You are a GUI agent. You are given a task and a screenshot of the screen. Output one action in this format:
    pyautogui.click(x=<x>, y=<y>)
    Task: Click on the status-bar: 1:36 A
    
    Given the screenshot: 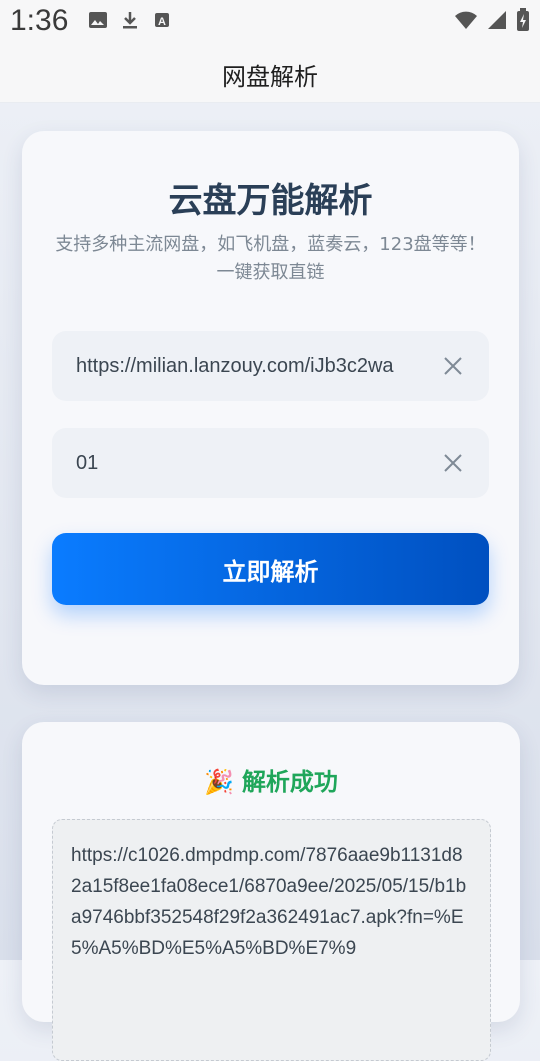 What is the action you would take?
    pyautogui.click(x=270, y=23)
    